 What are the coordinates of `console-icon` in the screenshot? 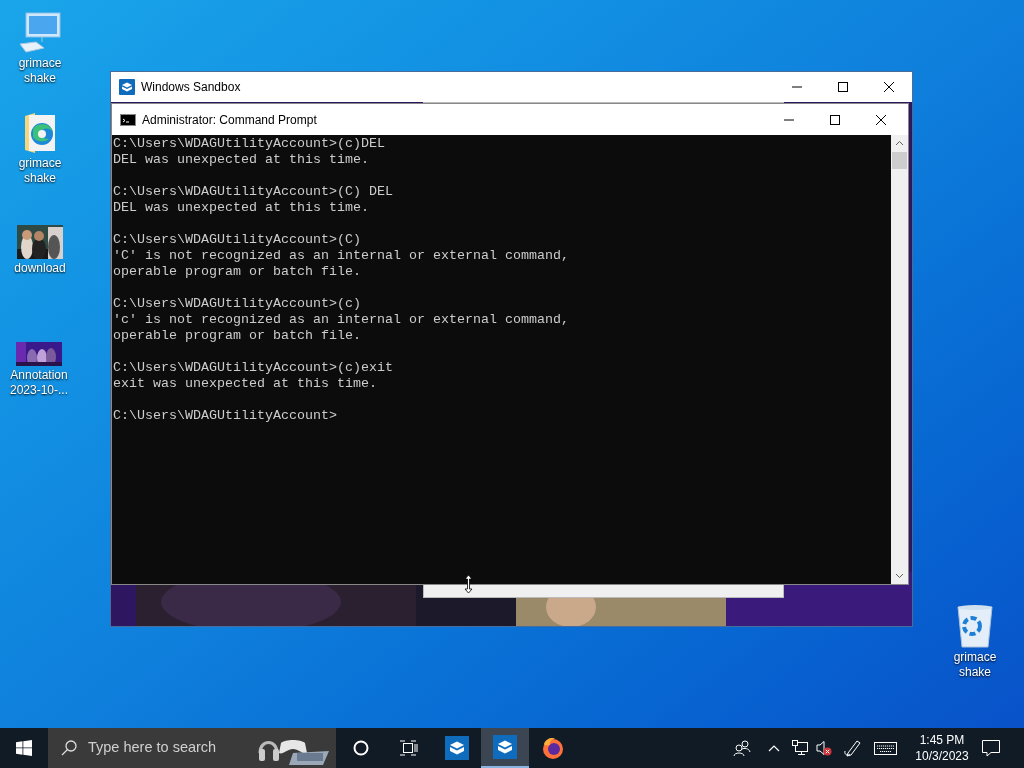 It's located at (128, 119).